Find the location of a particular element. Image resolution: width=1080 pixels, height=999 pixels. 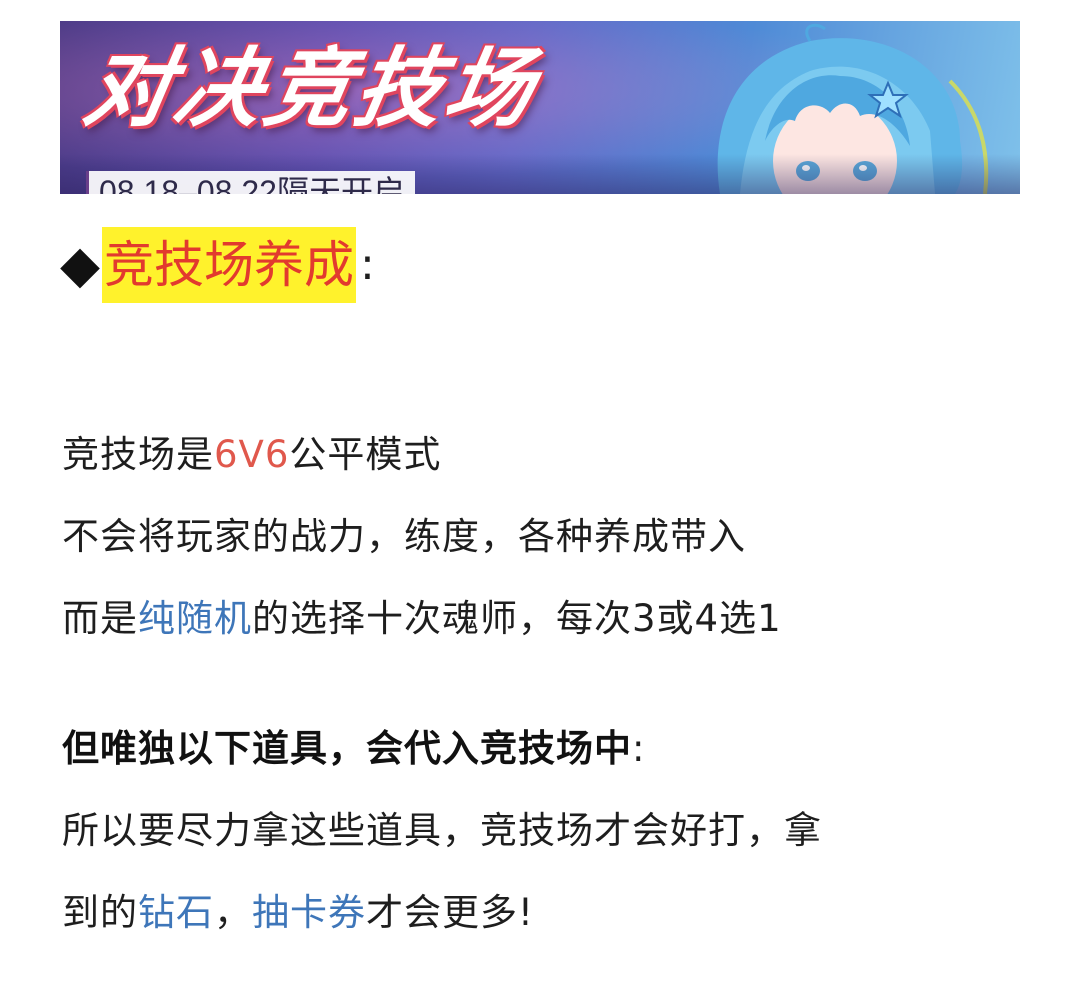

paragraph1-line1: 竞技场是6V6公平模式 is located at coordinates (251, 455).